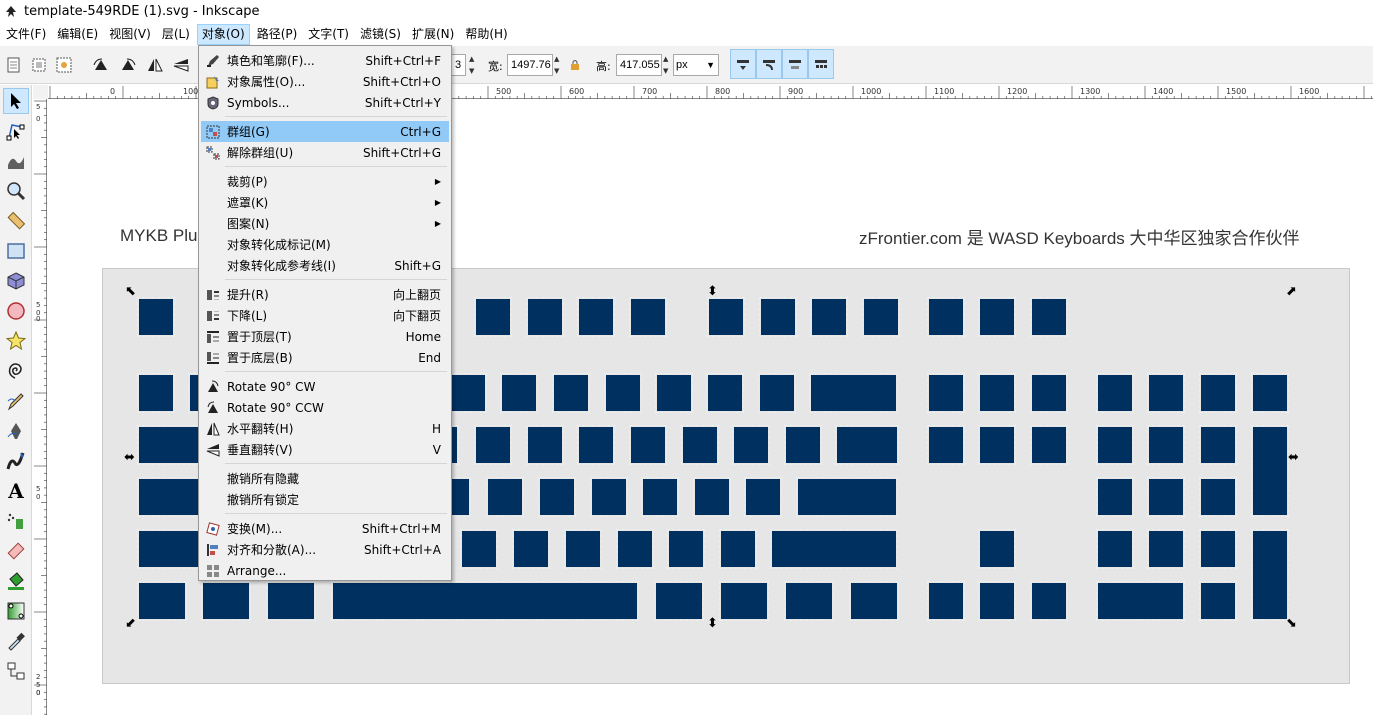  Describe the element at coordinates (16, 551) in the screenshot. I see `eraser-tool-icon` at that location.